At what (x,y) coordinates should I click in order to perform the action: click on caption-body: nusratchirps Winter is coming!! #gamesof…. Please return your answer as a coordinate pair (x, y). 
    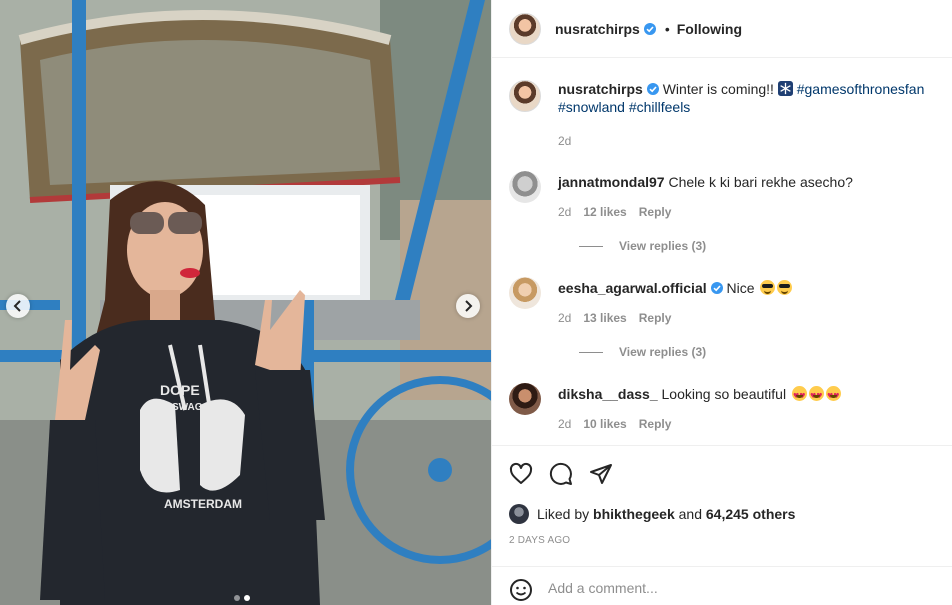
    Looking at the image, I should click on (748, 98).